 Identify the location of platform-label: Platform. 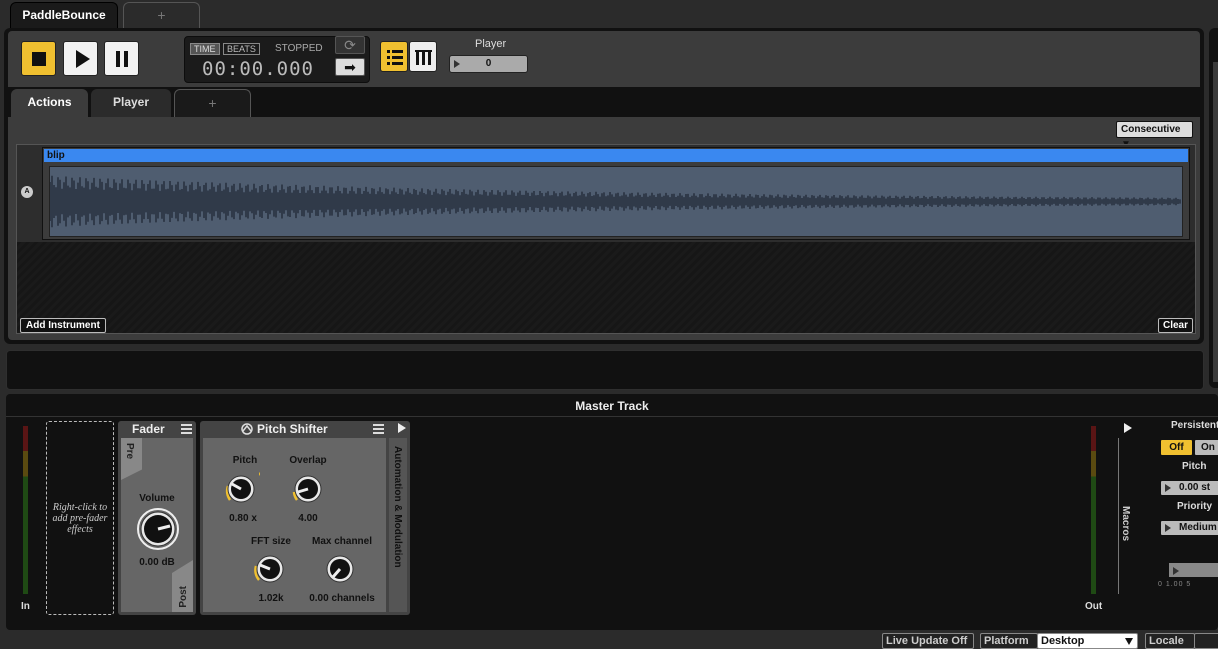
(1009, 641).